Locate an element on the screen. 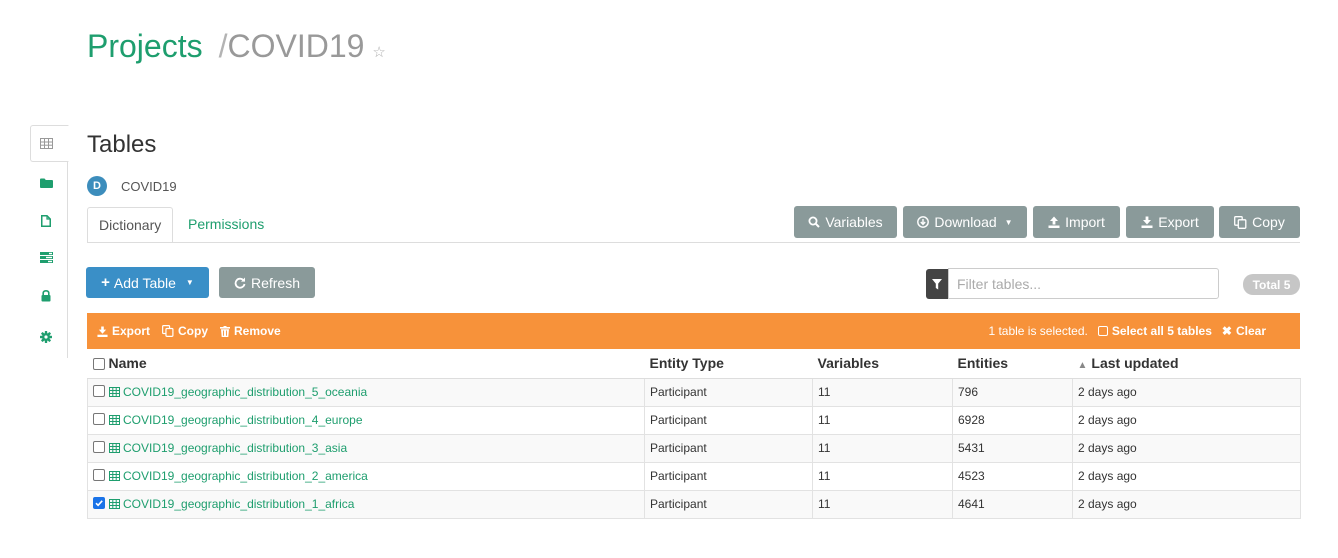 The width and height of the screenshot is (1338, 558). entities-cell: 5431 is located at coordinates (1012, 448).